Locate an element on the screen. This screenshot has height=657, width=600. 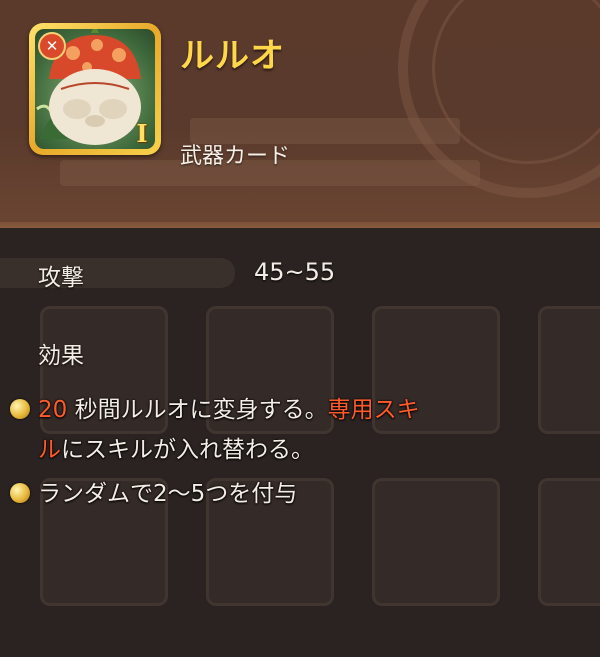
effect-entry: 20 秒間ルルオに変身する。専用スキ ルにスキルが入れ替わる。 is located at coordinates (300, 430).